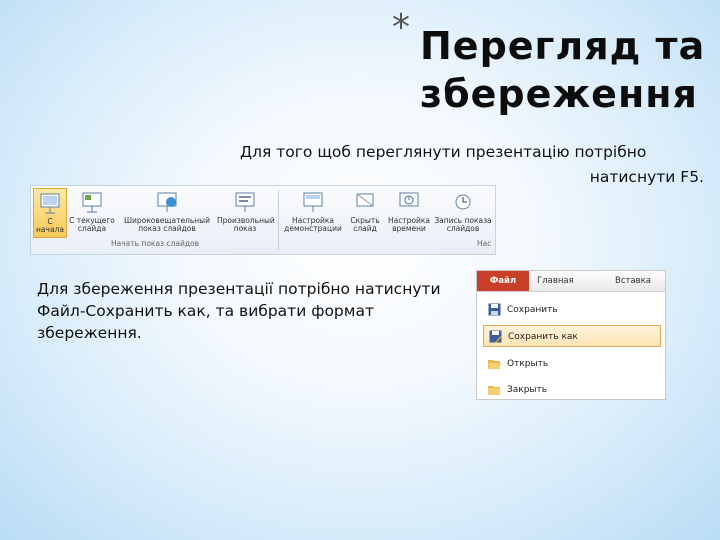 The image size is (720, 540). What do you see at coordinates (484, 243) in the screenshot?
I see `ribbon-group-label-2: Нас` at bounding box center [484, 243].